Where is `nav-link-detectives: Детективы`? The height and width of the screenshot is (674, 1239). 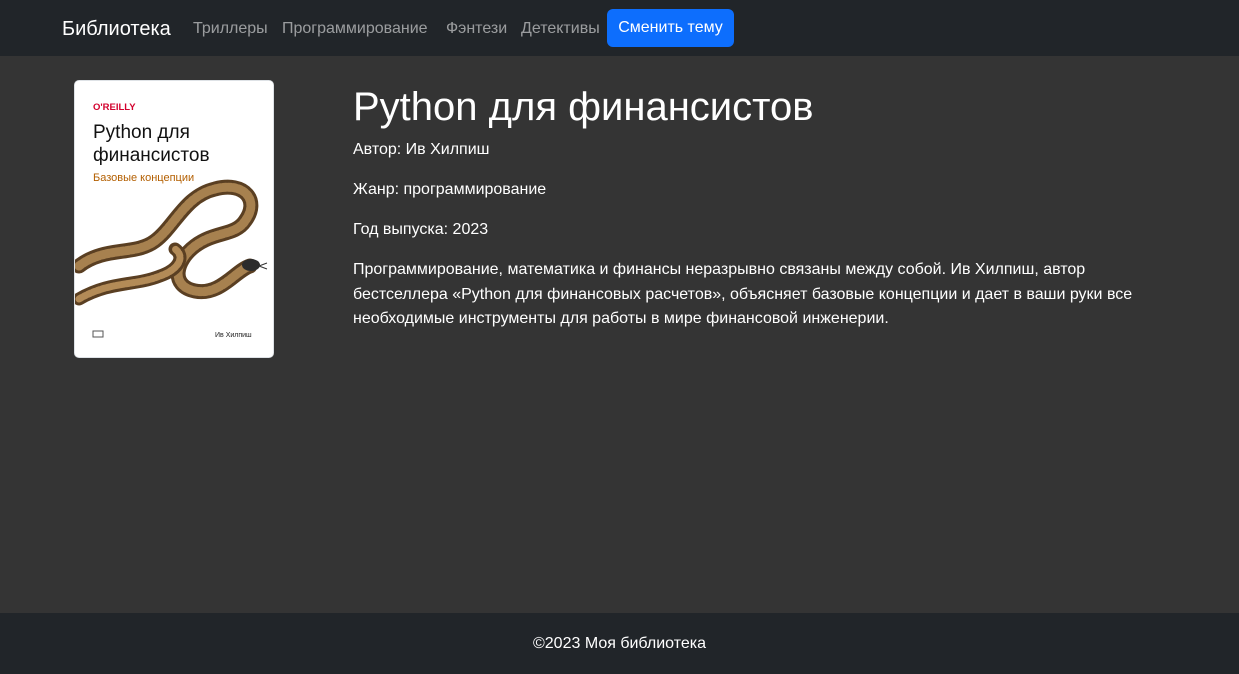 nav-link-detectives: Детективы is located at coordinates (560, 29).